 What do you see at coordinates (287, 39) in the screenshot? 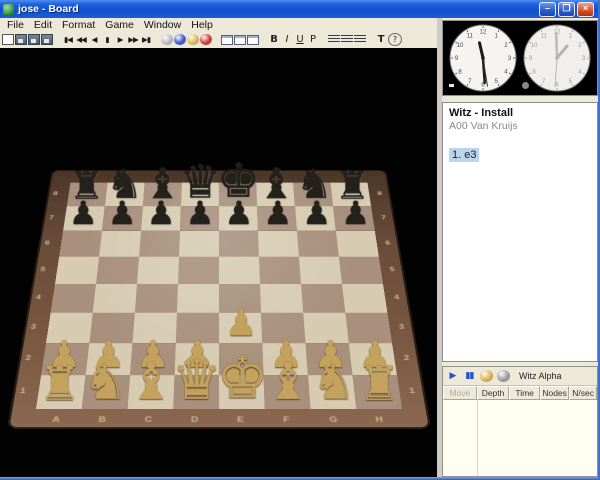
I see `italic-icon: I` at bounding box center [287, 39].